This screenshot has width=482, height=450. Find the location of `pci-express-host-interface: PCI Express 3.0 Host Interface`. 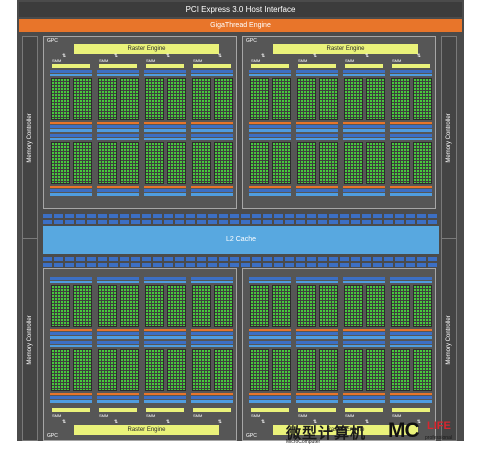

pci-express-host-interface: PCI Express 3.0 Host Interface is located at coordinates (240, 9).